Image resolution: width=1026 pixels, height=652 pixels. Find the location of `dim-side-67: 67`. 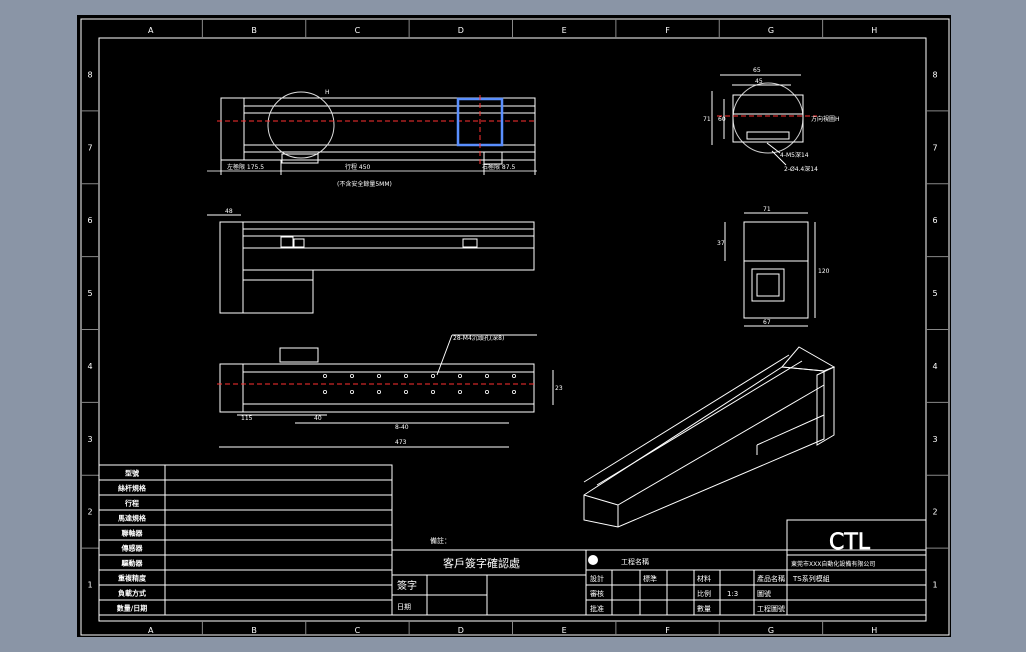

dim-side-67: 67 is located at coordinates (767, 322).